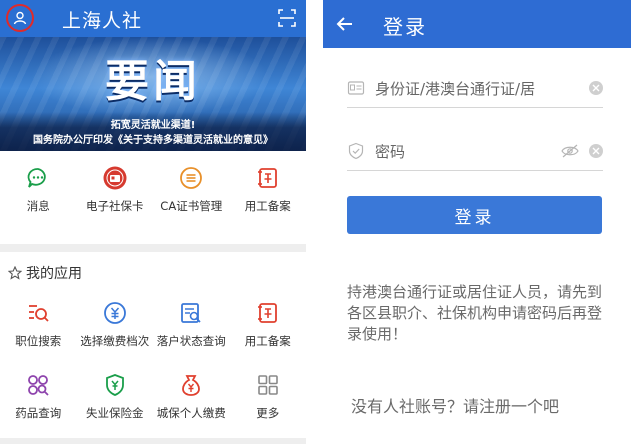 This screenshot has width=631, height=444. Describe the element at coordinates (268, 385) in the screenshot. I see `more-grid-icon` at that location.